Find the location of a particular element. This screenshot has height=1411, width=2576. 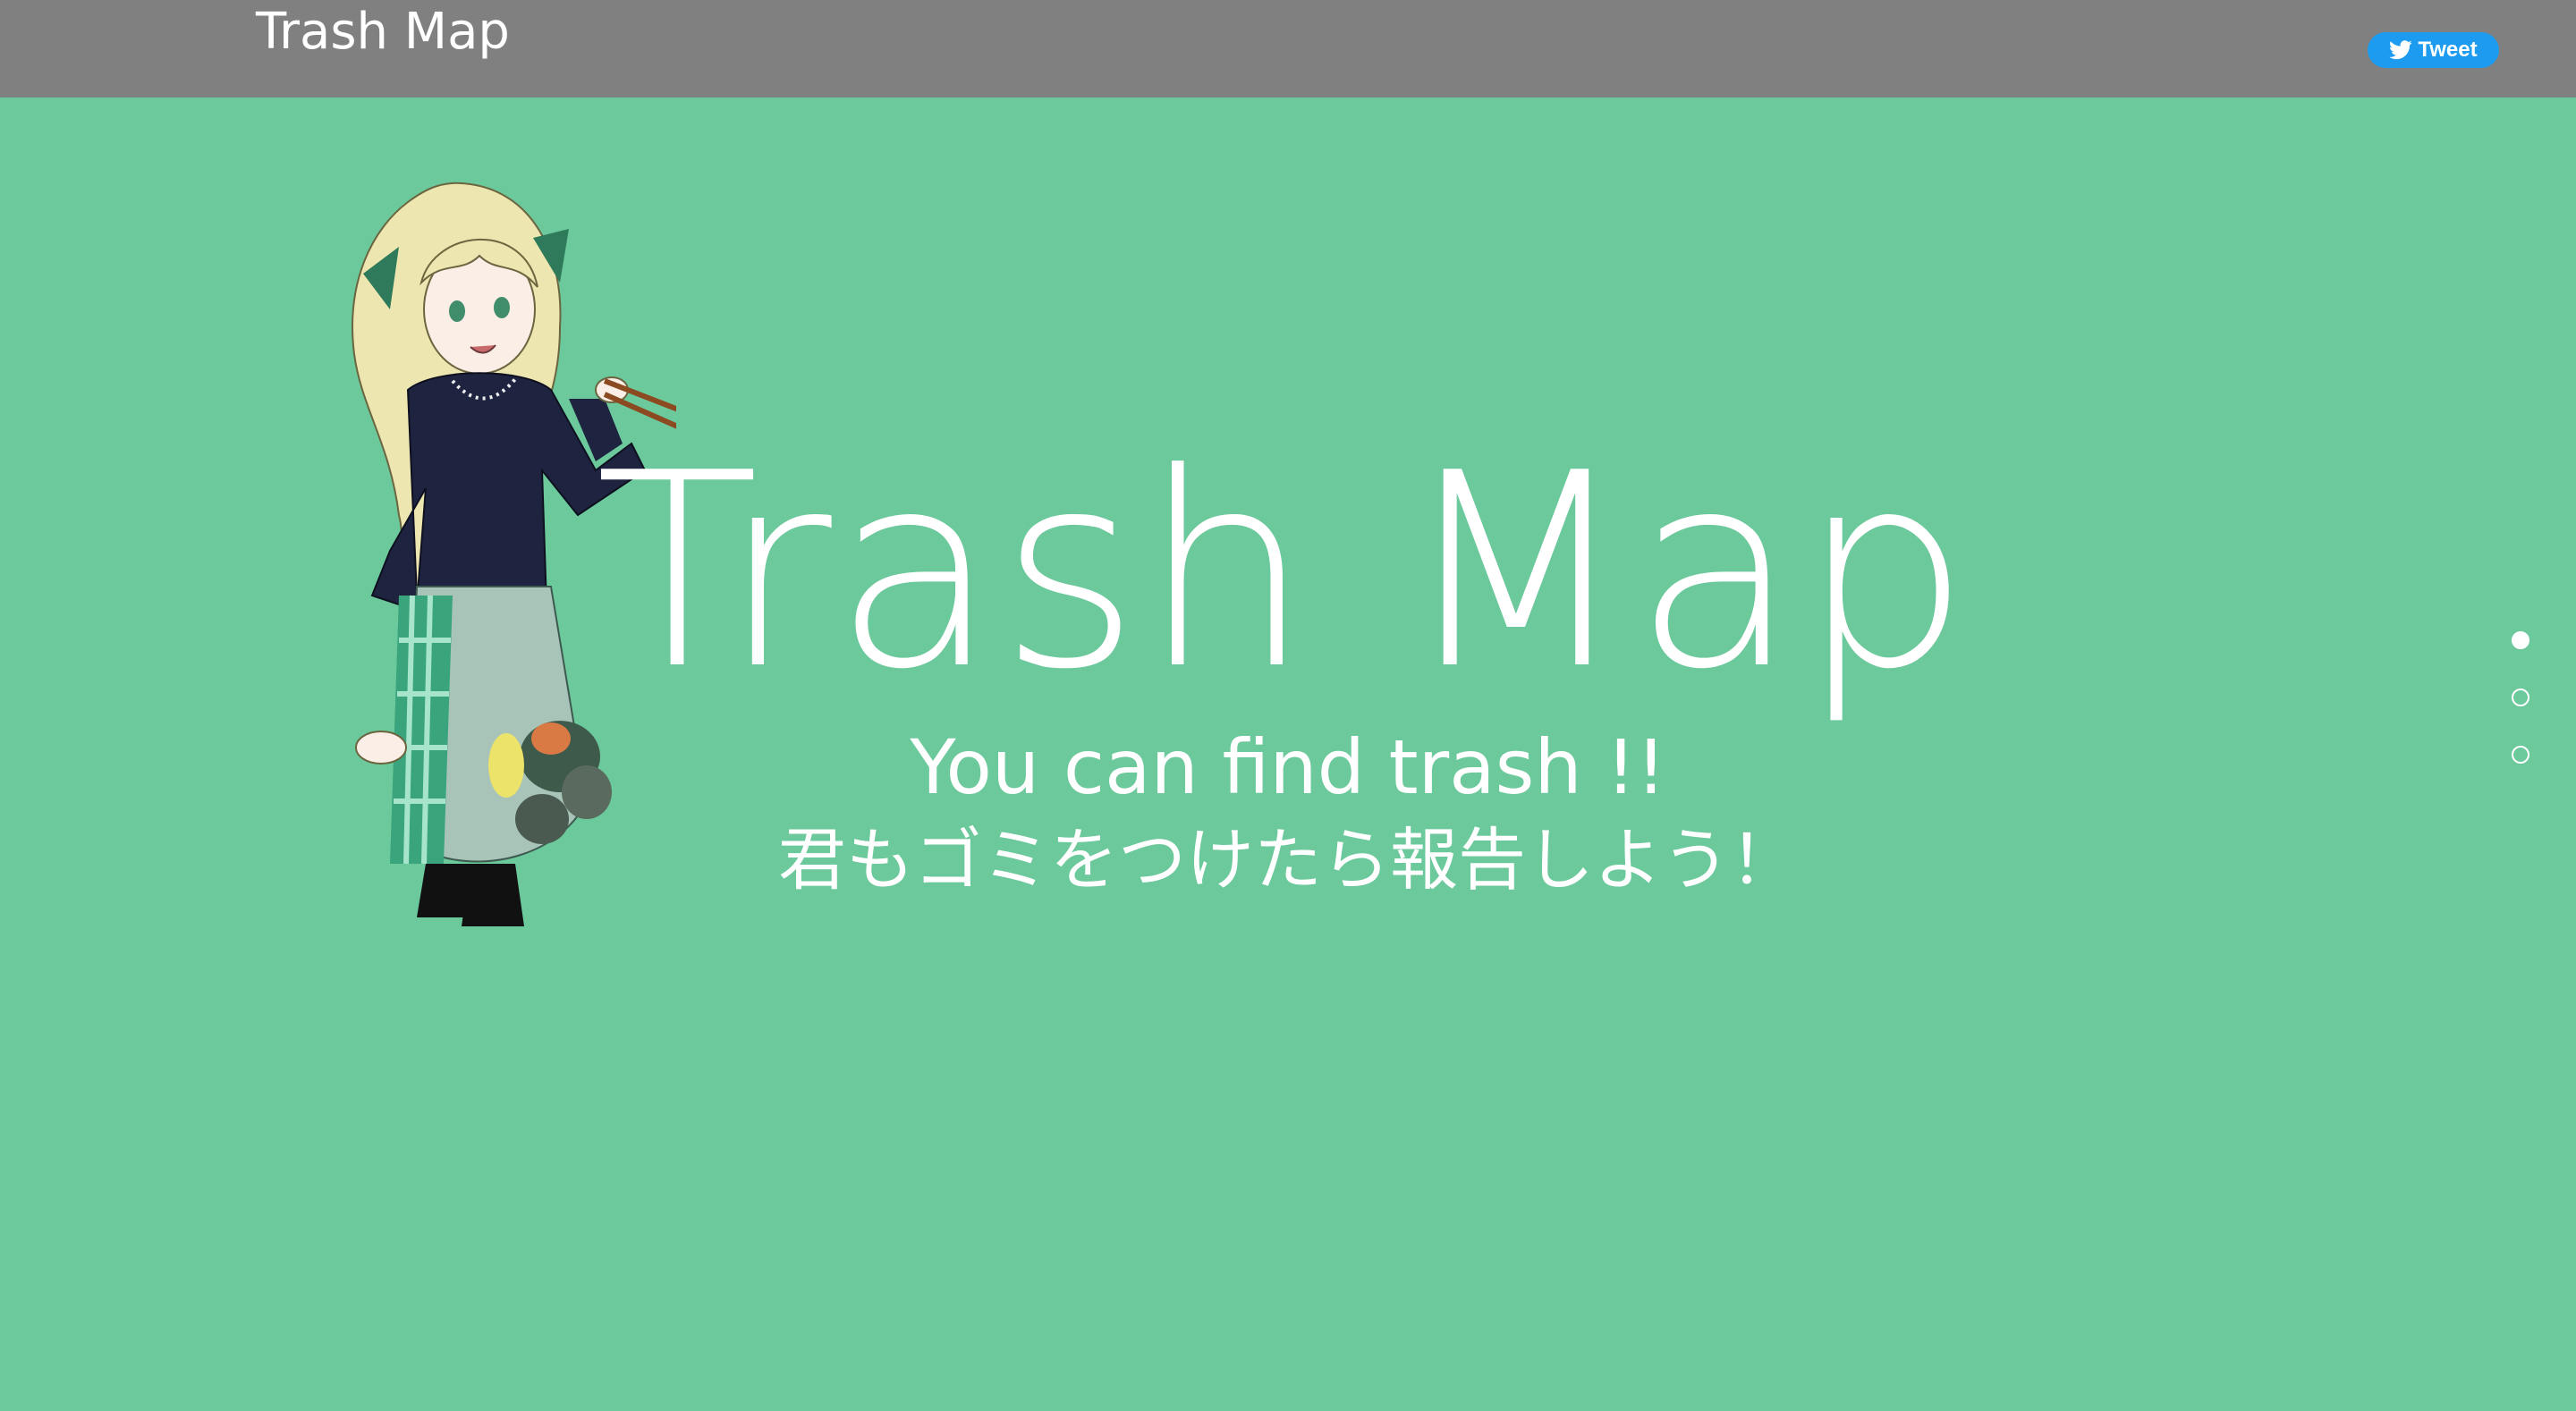

brand-link: Trash Map is located at coordinates (383, 32).